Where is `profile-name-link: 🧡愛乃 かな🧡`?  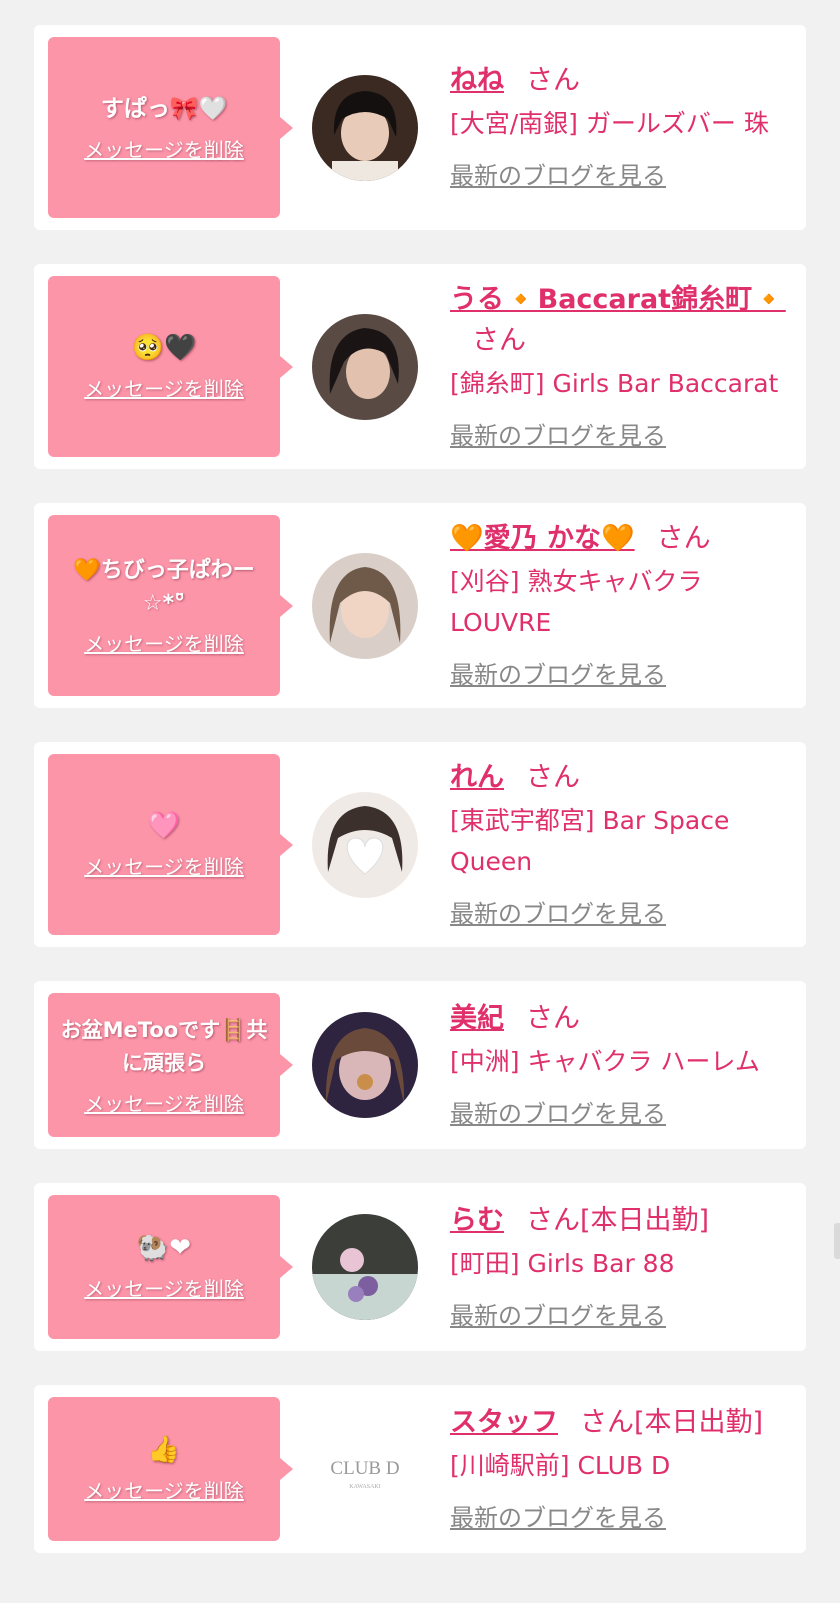 profile-name-link: 🧡愛乃 かな🧡 is located at coordinates (542, 538).